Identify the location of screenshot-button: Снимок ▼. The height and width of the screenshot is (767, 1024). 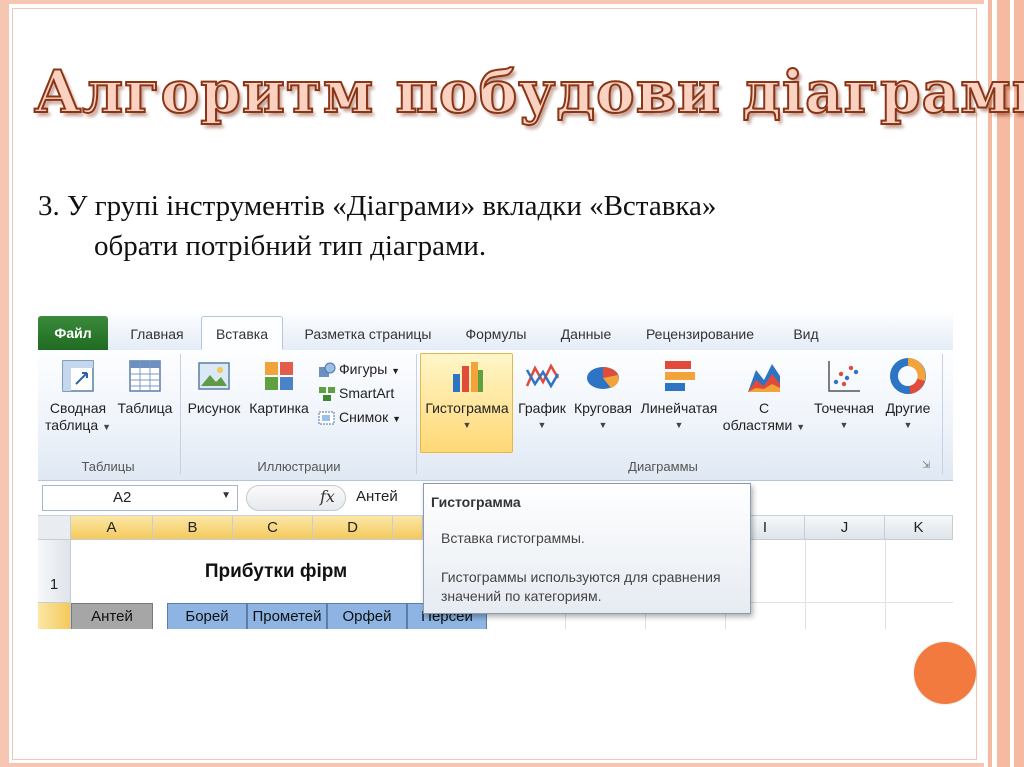
(359, 417).